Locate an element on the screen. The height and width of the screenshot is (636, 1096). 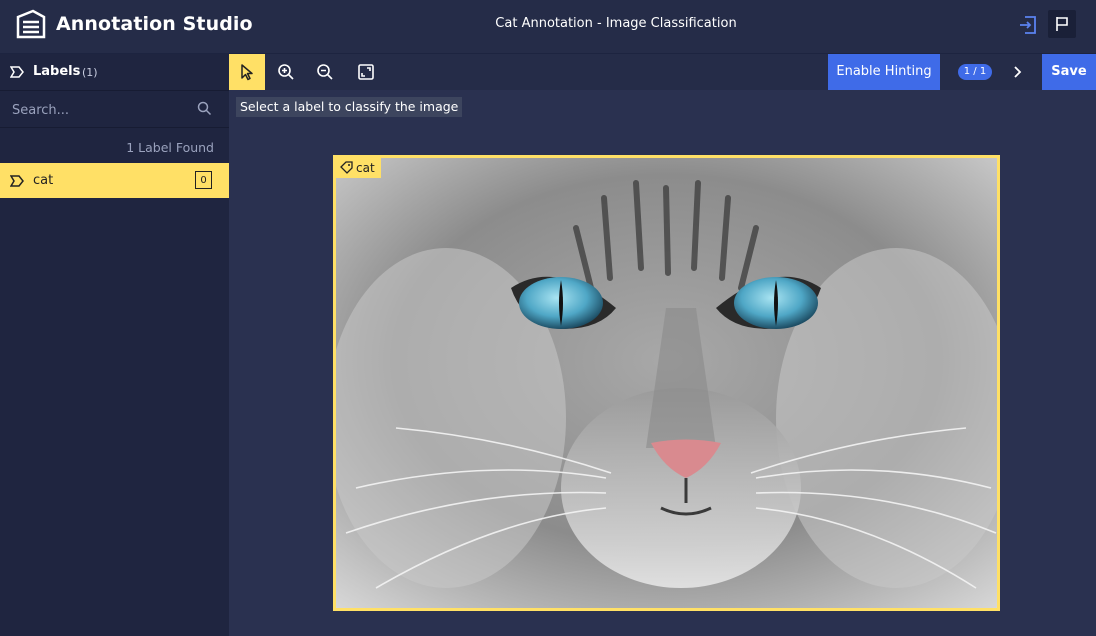
zoom-in-icon is located at coordinates (286, 72).